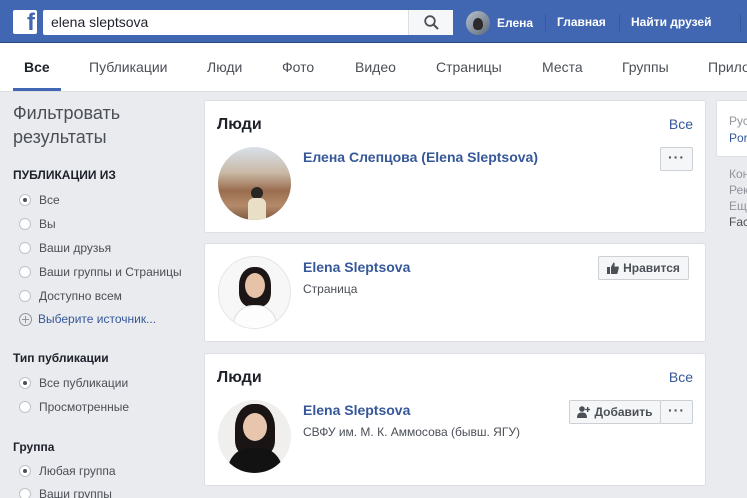 The width and height of the screenshot is (747, 498). What do you see at coordinates (77, 471) in the screenshot?
I see `filter-option-label: Любая группа` at bounding box center [77, 471].